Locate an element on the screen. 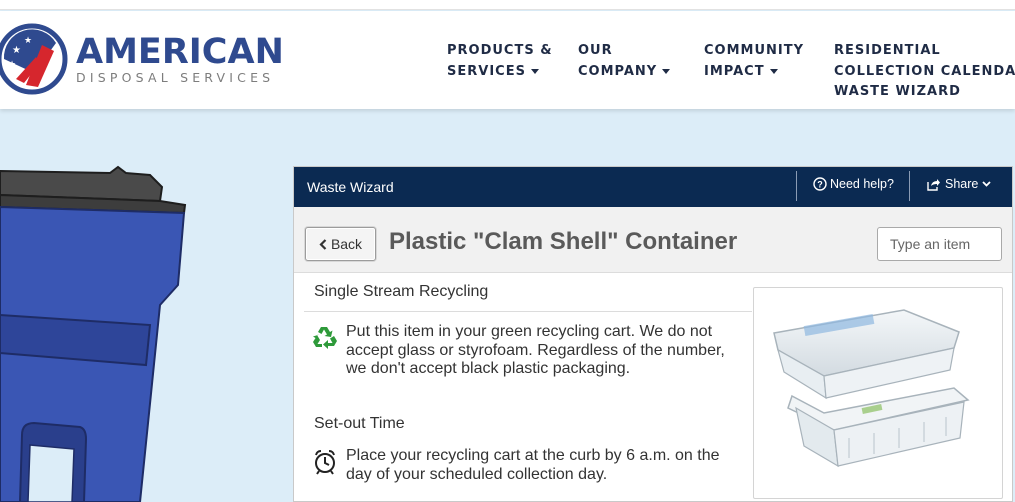 Image resolution: width=1015 pixels, height=502 pixels. alarm-clock-icon is located at coordinates (325, 462).